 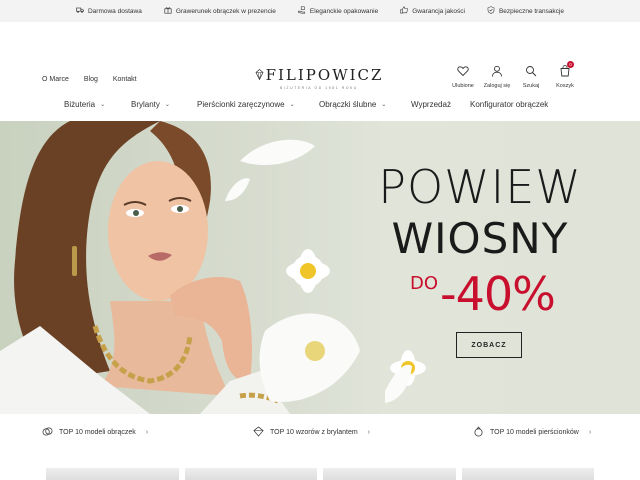 What do you see at coordinates (565, 86) in the screenshot?
I see `cart-label: Koszyk` at bounding box center [565, 86].